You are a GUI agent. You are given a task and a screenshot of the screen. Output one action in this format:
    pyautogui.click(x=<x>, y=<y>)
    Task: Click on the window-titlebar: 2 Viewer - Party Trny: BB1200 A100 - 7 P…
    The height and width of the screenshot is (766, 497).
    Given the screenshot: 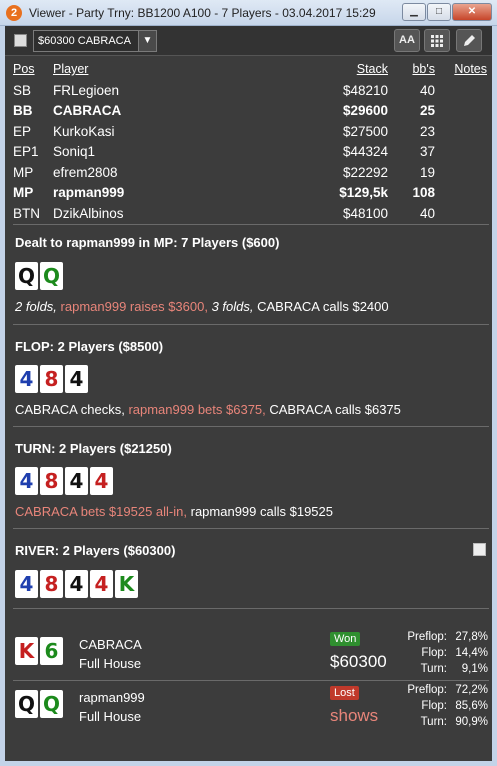 What is the action you would take?
    pyautogui.click(x=248, y=13)
    